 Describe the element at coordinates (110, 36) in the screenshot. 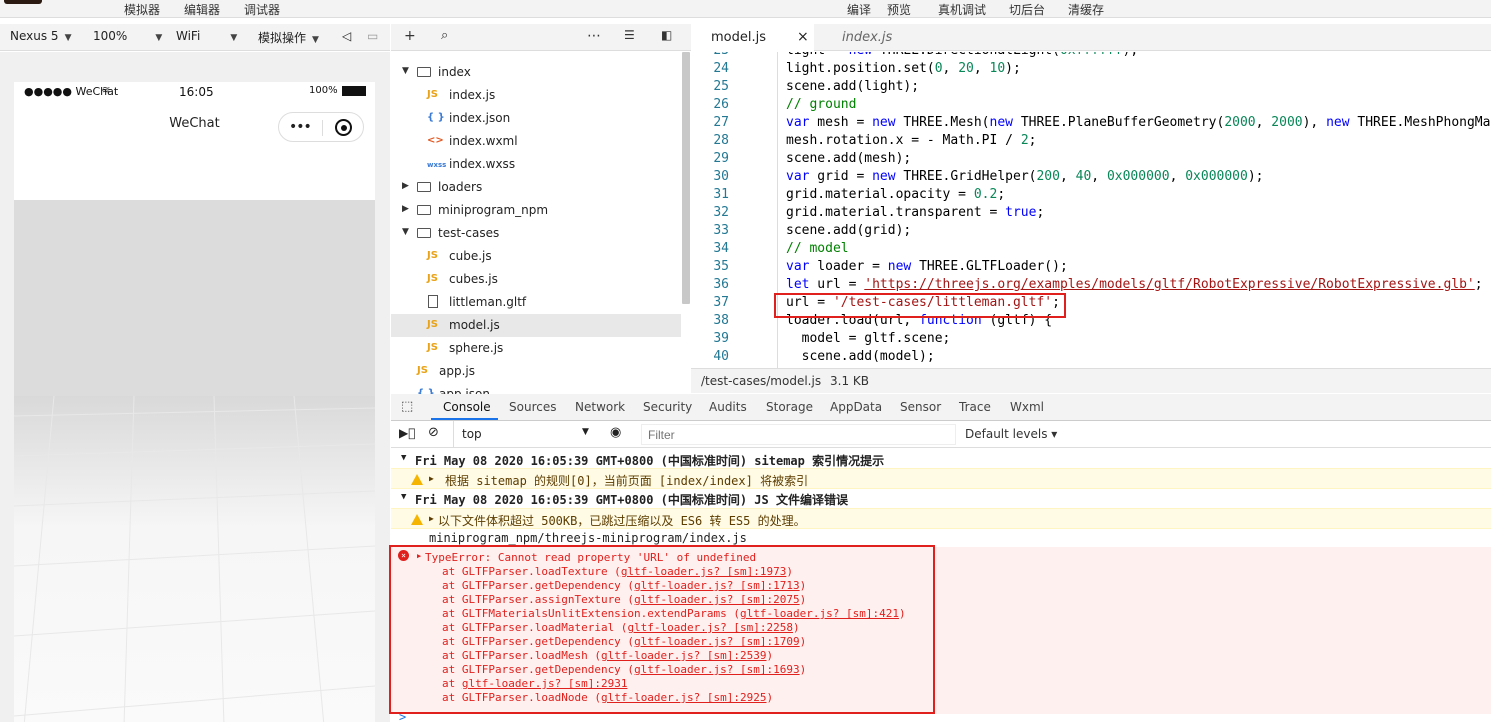

I see `zoom-value: 100%` at that location.